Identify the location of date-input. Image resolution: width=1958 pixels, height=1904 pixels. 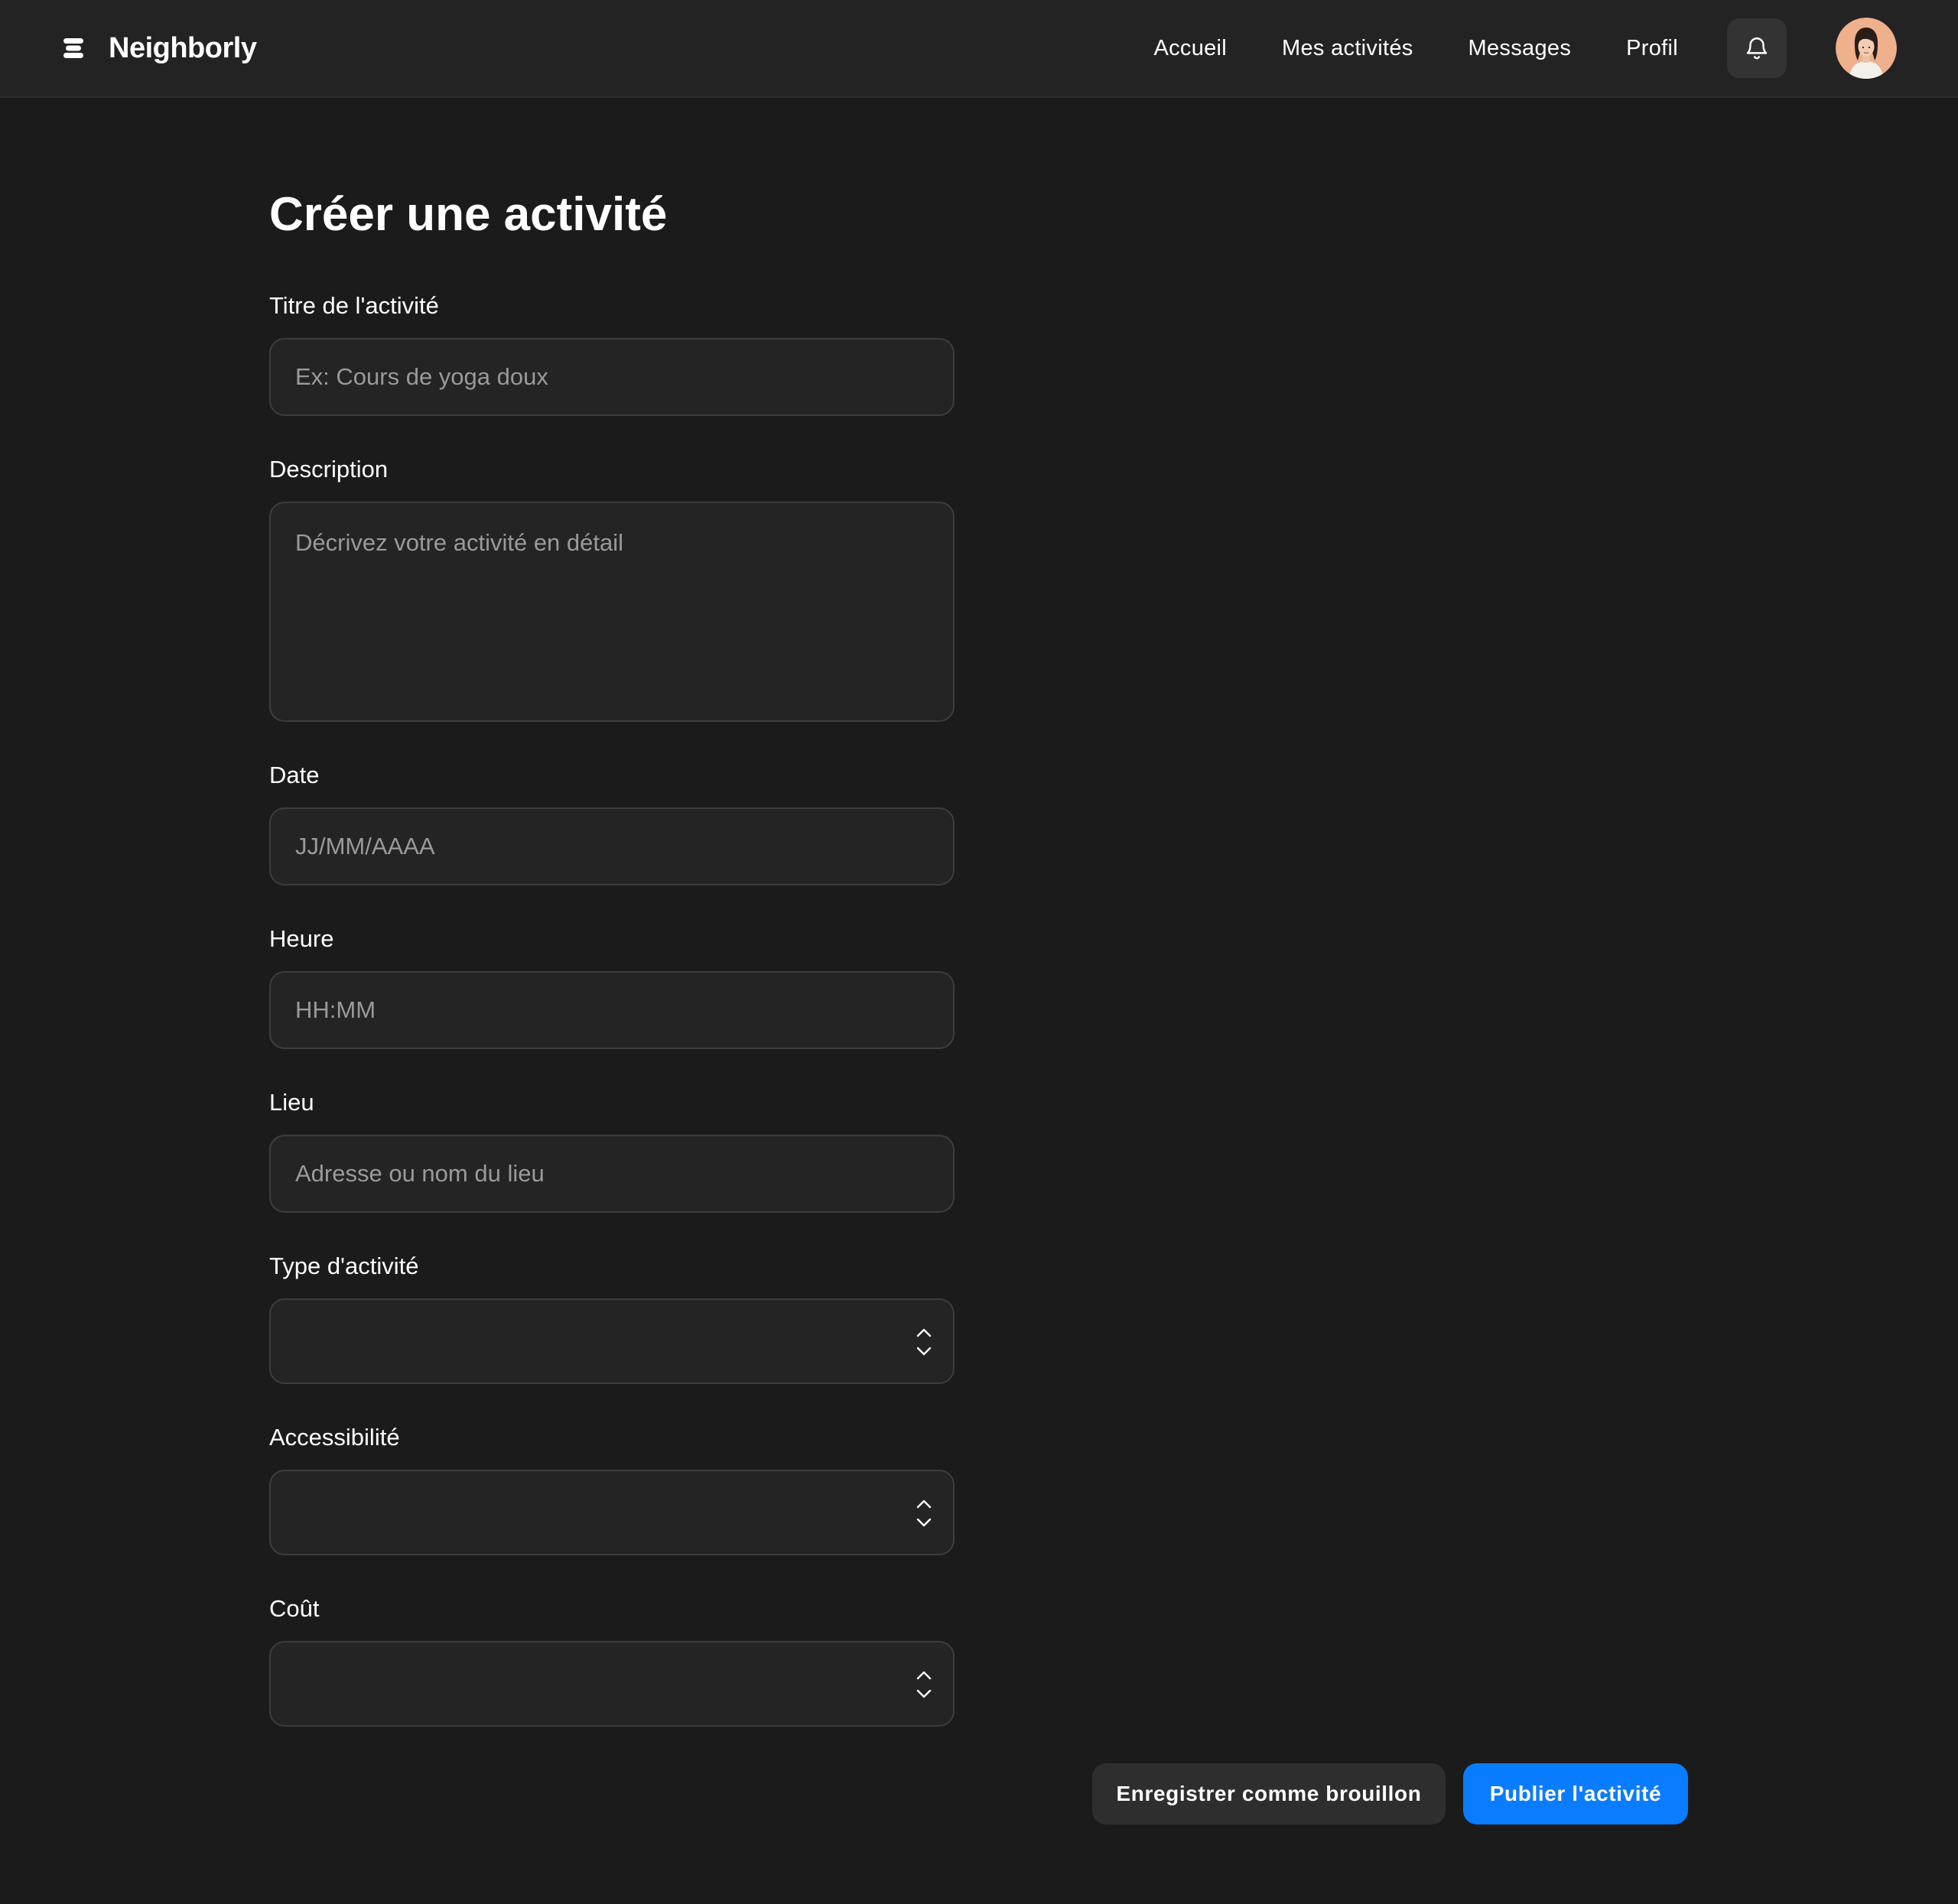
(612, 846).